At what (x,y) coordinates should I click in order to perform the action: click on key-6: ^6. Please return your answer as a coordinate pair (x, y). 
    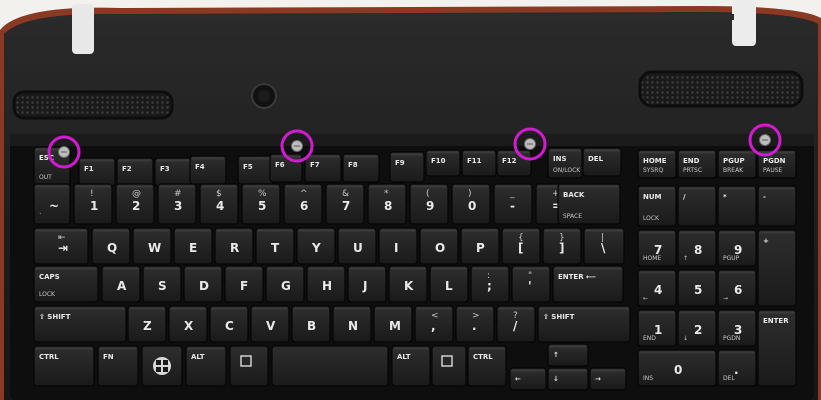
    Looking at the image, I should click on (303, 204).